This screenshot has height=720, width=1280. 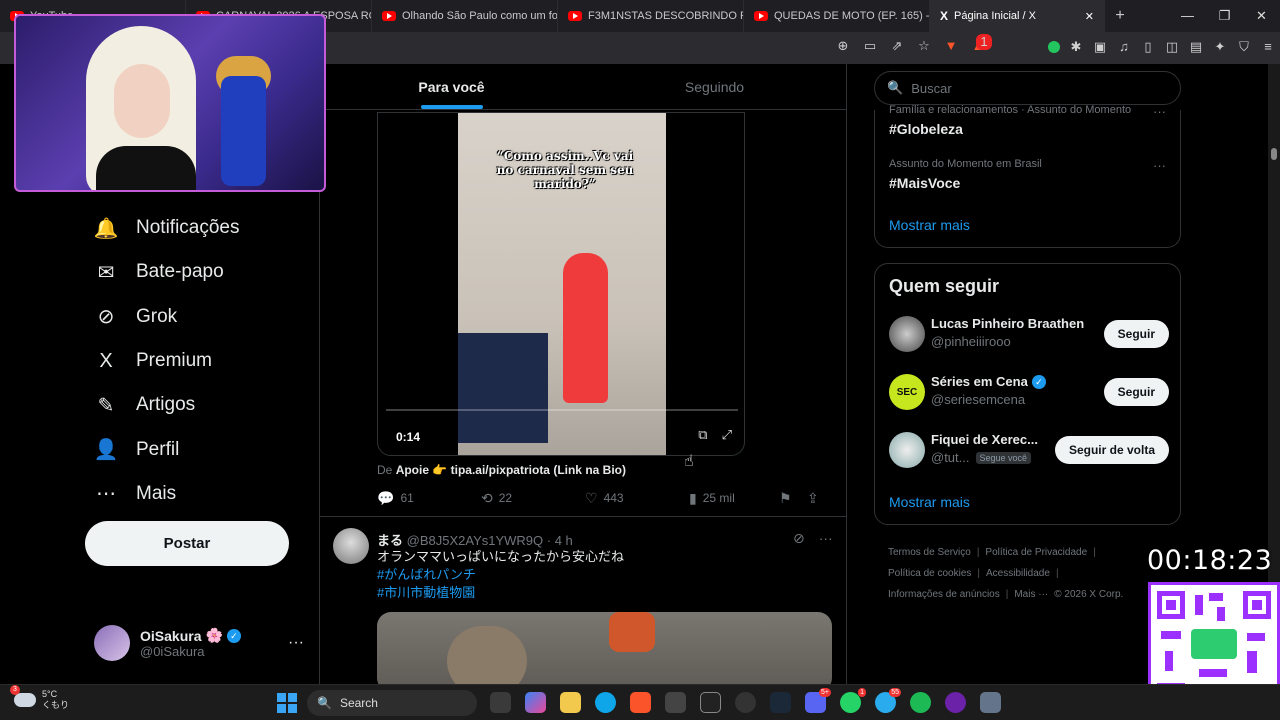 I want to click on maximize-button: ❐, so click(x=1224, y=16).